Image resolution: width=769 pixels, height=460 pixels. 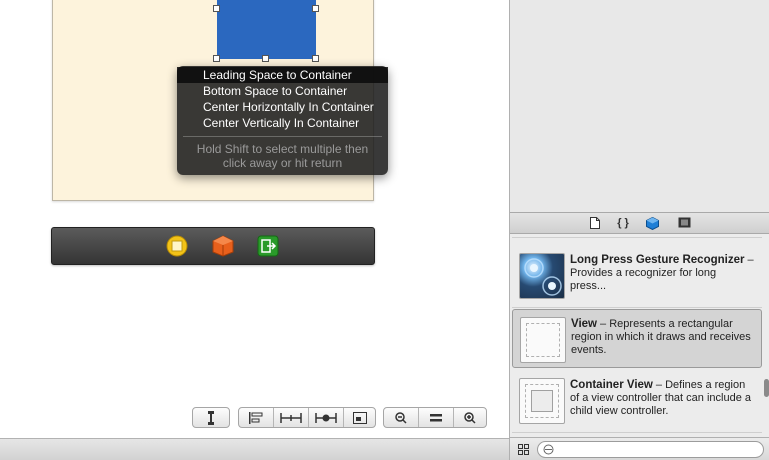 What do you see at coordinates (216, 8) in the screenshot?
I see `resize-handle-top-left` at bounding box center [216, 8].